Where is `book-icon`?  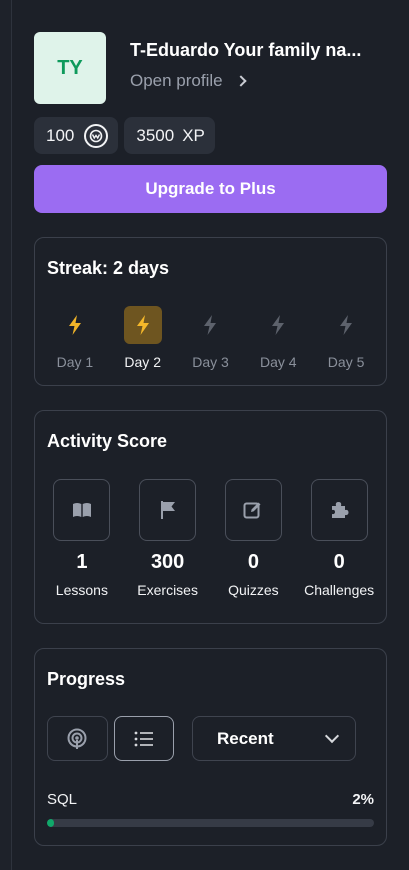 book-icon is located at coordinates (82, 510).